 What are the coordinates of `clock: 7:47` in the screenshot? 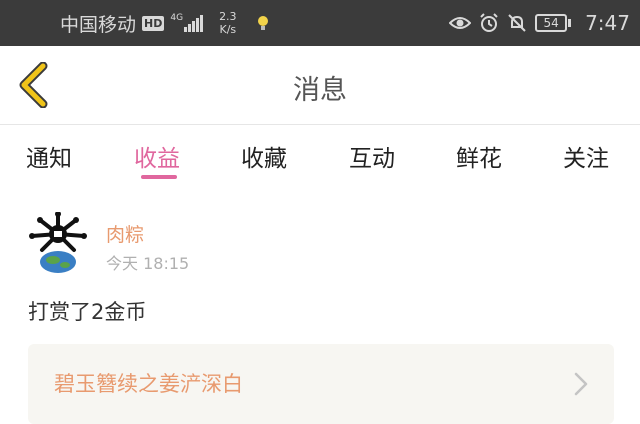 It's located at (607, 23).